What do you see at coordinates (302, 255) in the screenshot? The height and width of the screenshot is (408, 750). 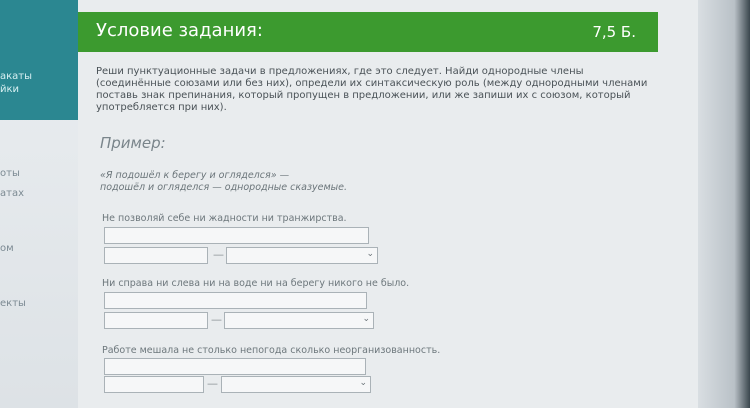 I see `task-1-select: ⌄` at bounding box center [302, 255].